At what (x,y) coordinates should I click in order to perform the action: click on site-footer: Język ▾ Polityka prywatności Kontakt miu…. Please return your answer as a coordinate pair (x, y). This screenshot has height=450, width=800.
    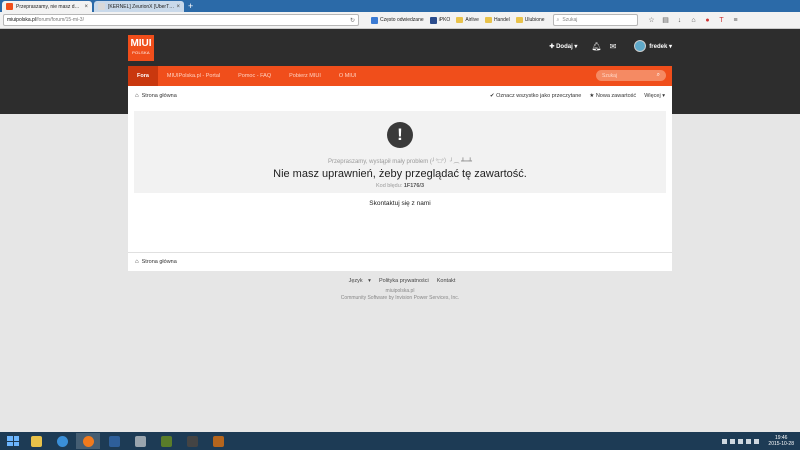
    Looking at the image, I should click on (400, 289).